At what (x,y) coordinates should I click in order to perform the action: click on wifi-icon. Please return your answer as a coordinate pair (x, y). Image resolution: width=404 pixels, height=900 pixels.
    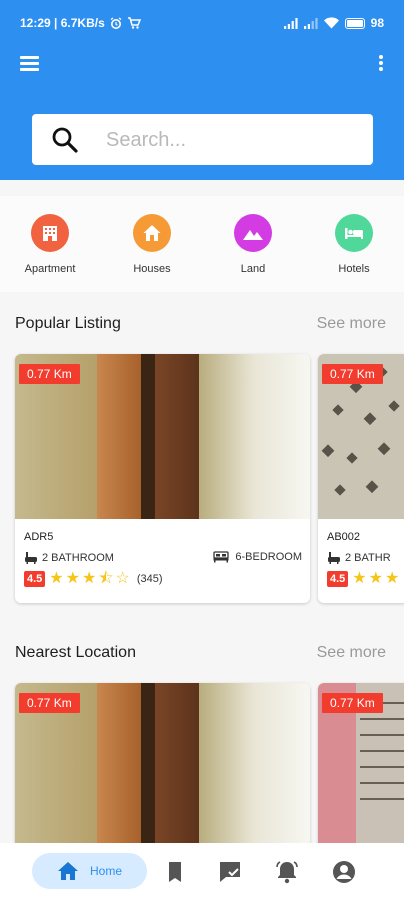
    Looking at the image, I should click on (331, 23).